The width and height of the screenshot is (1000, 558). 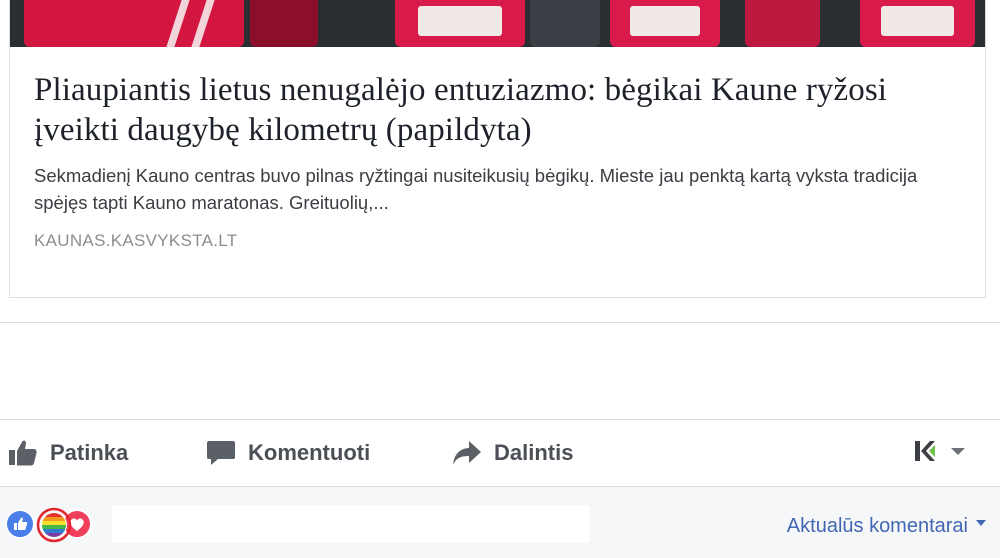 I want to click on comment-sort-dropdown: Aktualūs komentarai, so click(x=886, y=526).